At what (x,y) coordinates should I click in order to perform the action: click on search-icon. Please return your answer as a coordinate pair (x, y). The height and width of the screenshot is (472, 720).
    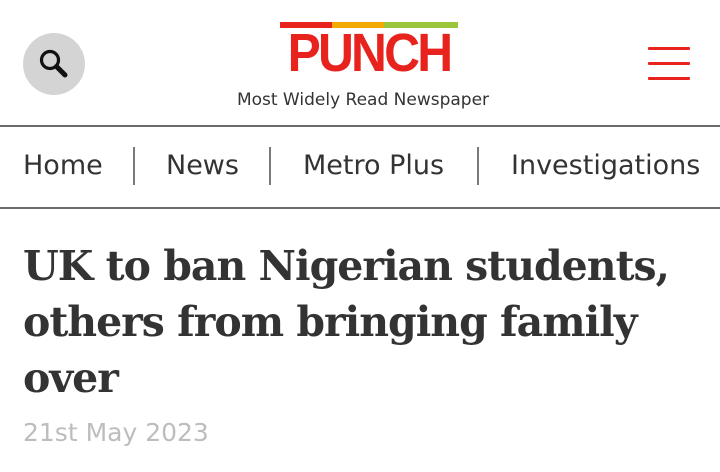
    Looking at the image, I should click on (53, 63).